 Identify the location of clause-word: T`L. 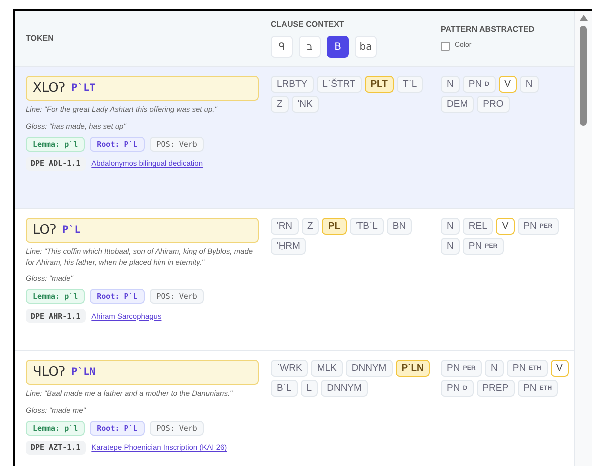
(410, 84).